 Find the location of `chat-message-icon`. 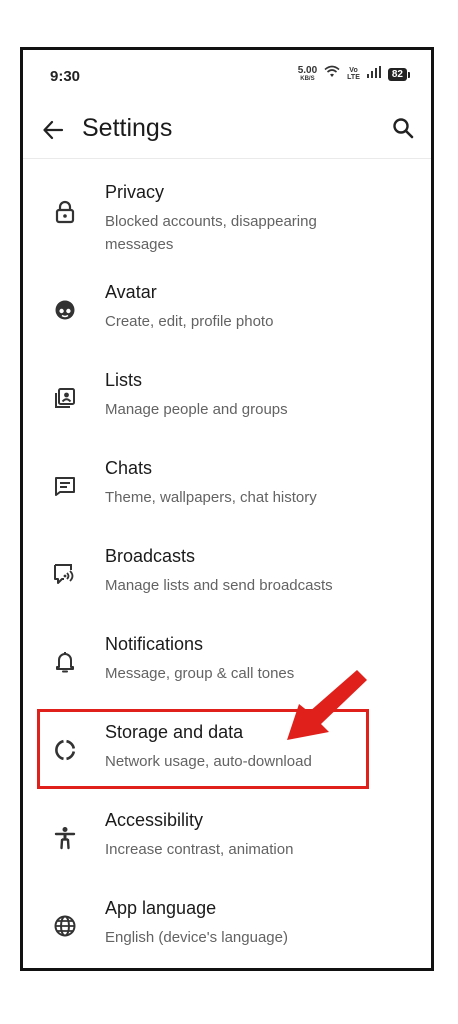

chat-message-icon is located at coordinates (65, 486).